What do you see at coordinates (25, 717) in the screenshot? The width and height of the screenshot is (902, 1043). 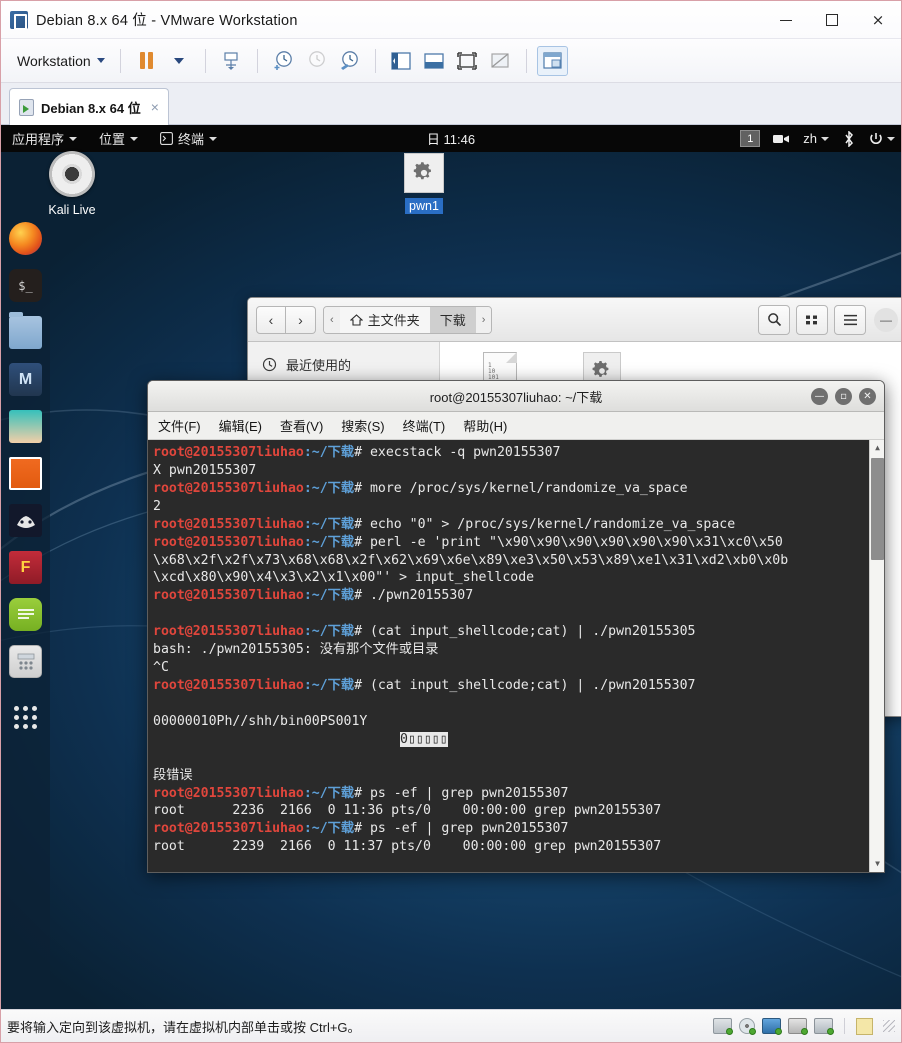 I see `dock-show-applications` at bounding box center [25, 717].